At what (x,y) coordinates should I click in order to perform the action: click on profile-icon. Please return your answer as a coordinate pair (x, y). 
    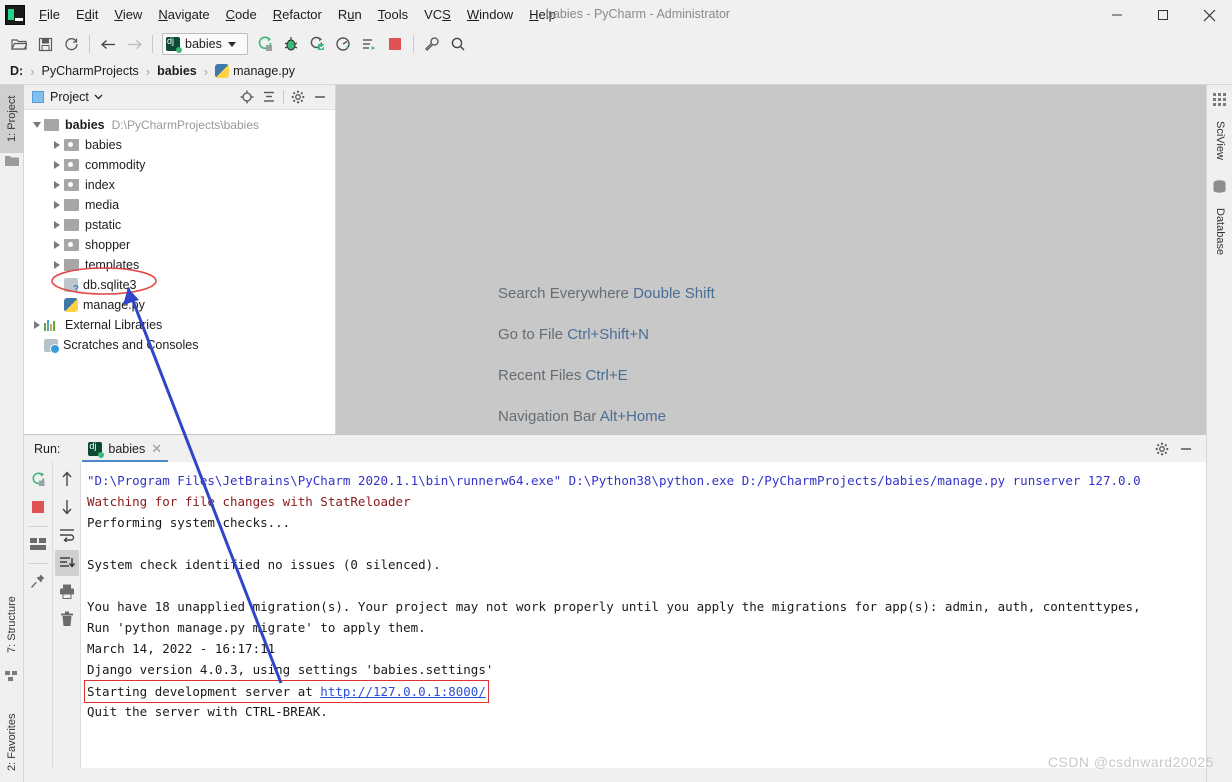
    Looking at the image, I should click on (343, 44).